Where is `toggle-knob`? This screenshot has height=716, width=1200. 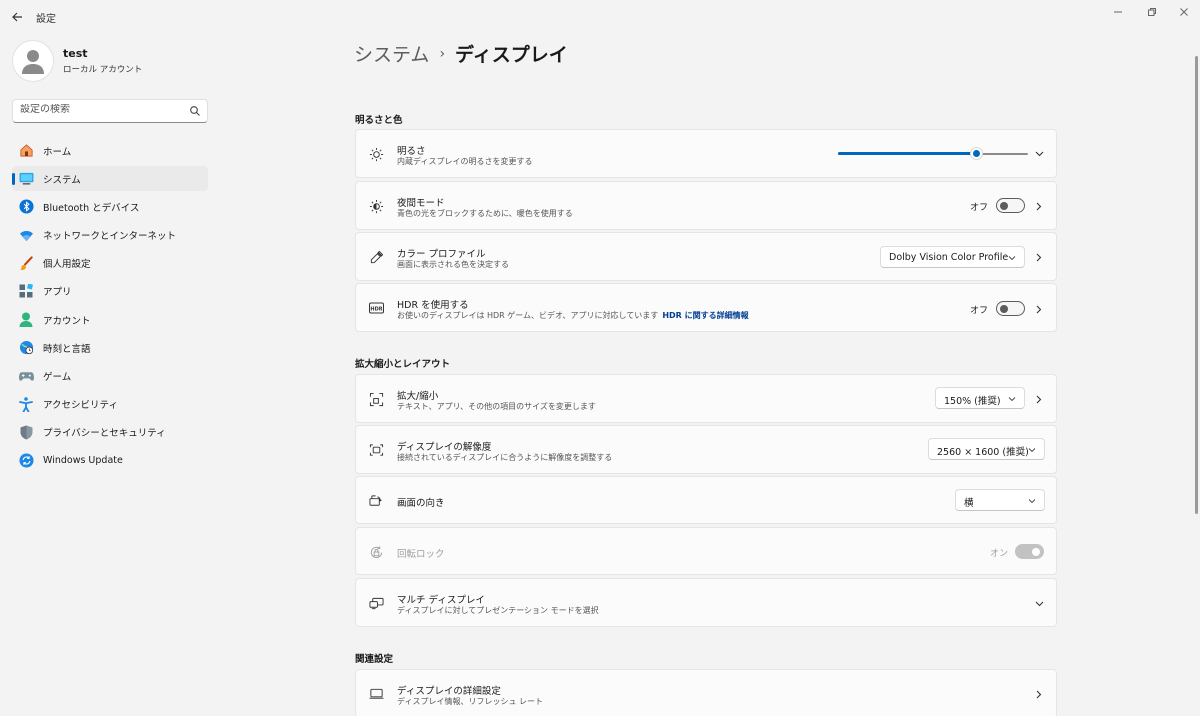
toggle-knob is located at coordinates (1036, 552).